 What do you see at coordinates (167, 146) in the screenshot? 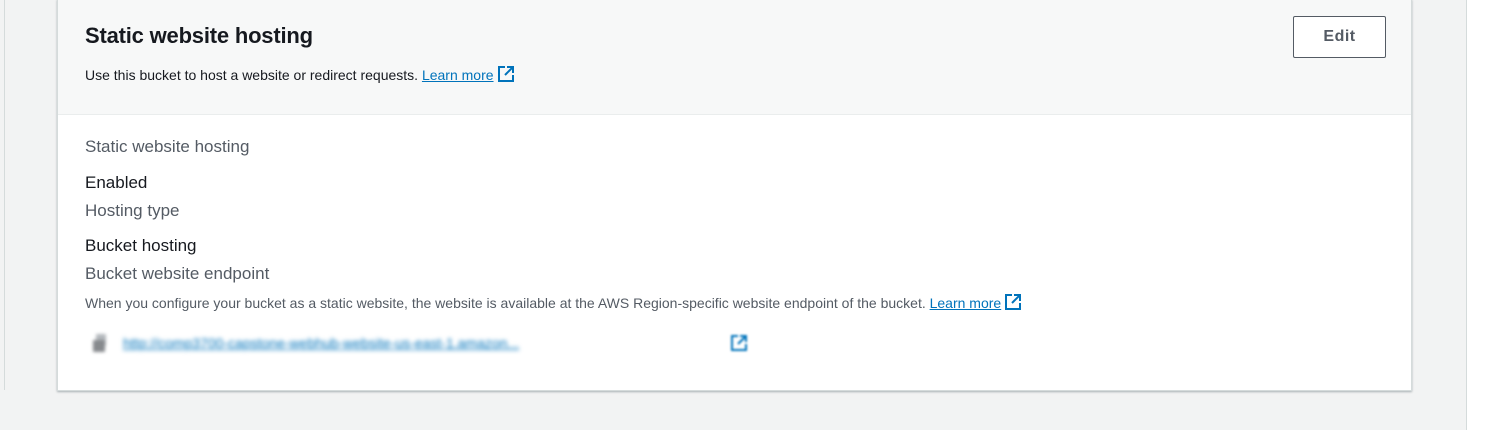
I see `hosting-status-label: Static website hosting` at bounding box center [167, 146].